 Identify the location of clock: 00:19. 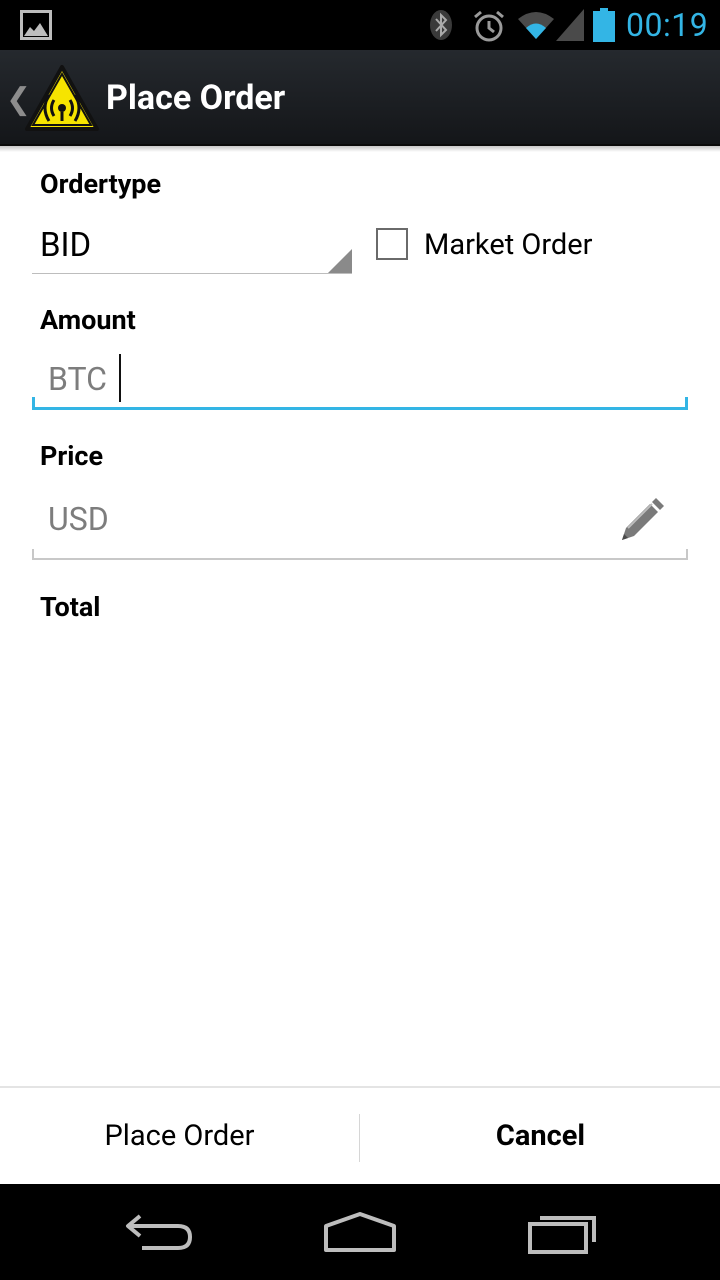
(667, 25).